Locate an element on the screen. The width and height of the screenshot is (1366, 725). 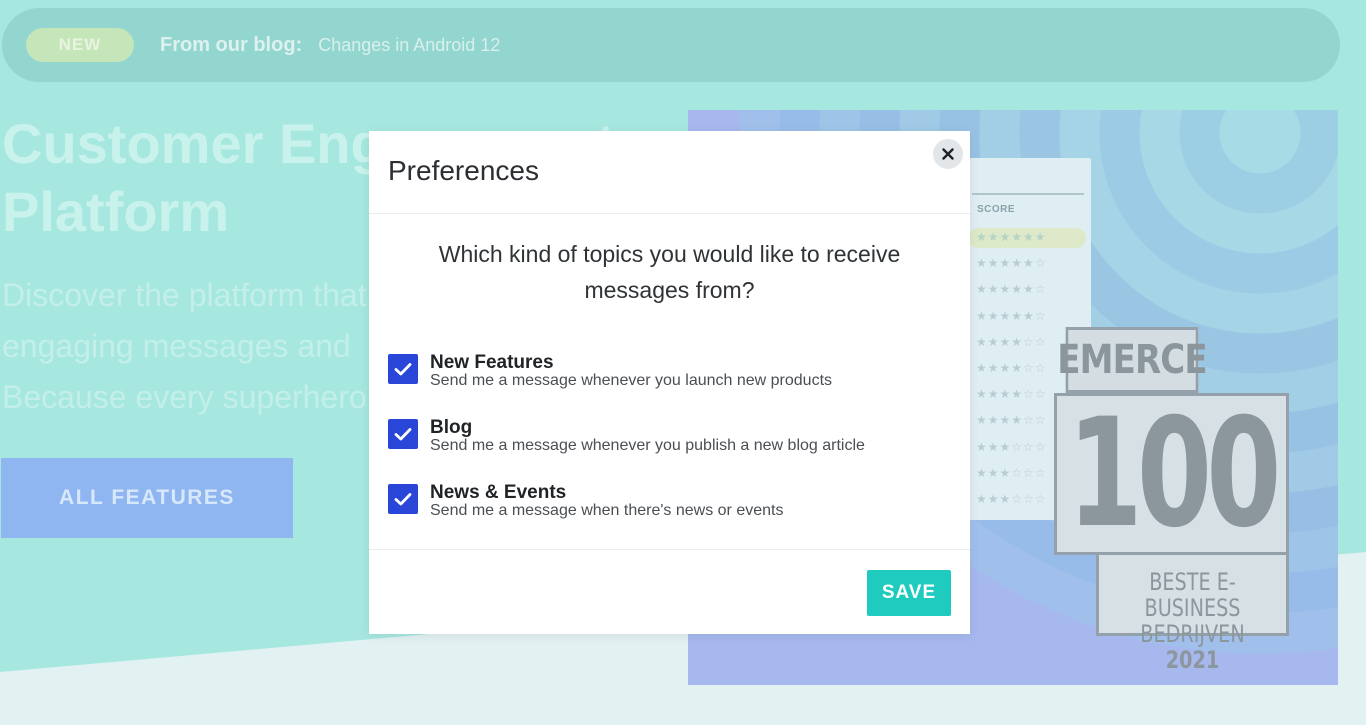
modal-footer: SAVE is located at coordinates (669, 592).